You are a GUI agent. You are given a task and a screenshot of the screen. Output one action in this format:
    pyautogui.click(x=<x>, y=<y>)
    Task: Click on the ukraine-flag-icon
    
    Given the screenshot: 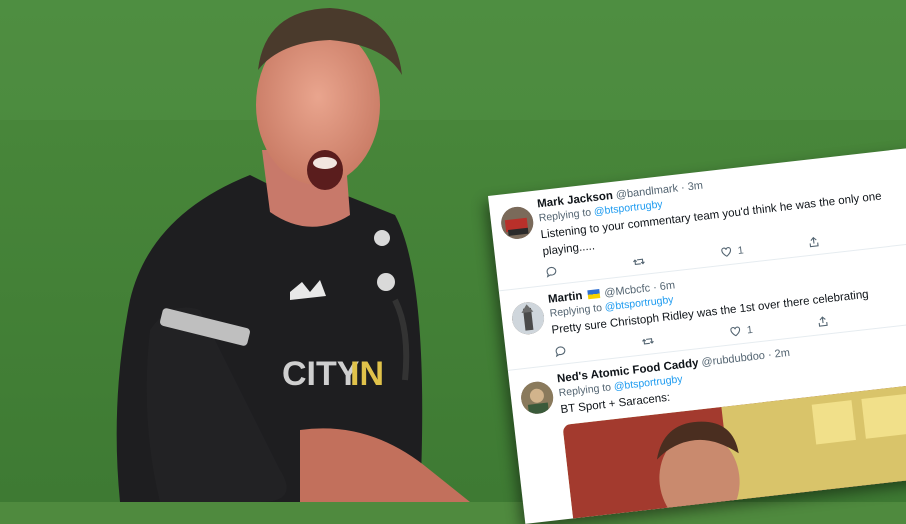 What is the action you would take?
    pyautogui.click(x=593, y=294)
    